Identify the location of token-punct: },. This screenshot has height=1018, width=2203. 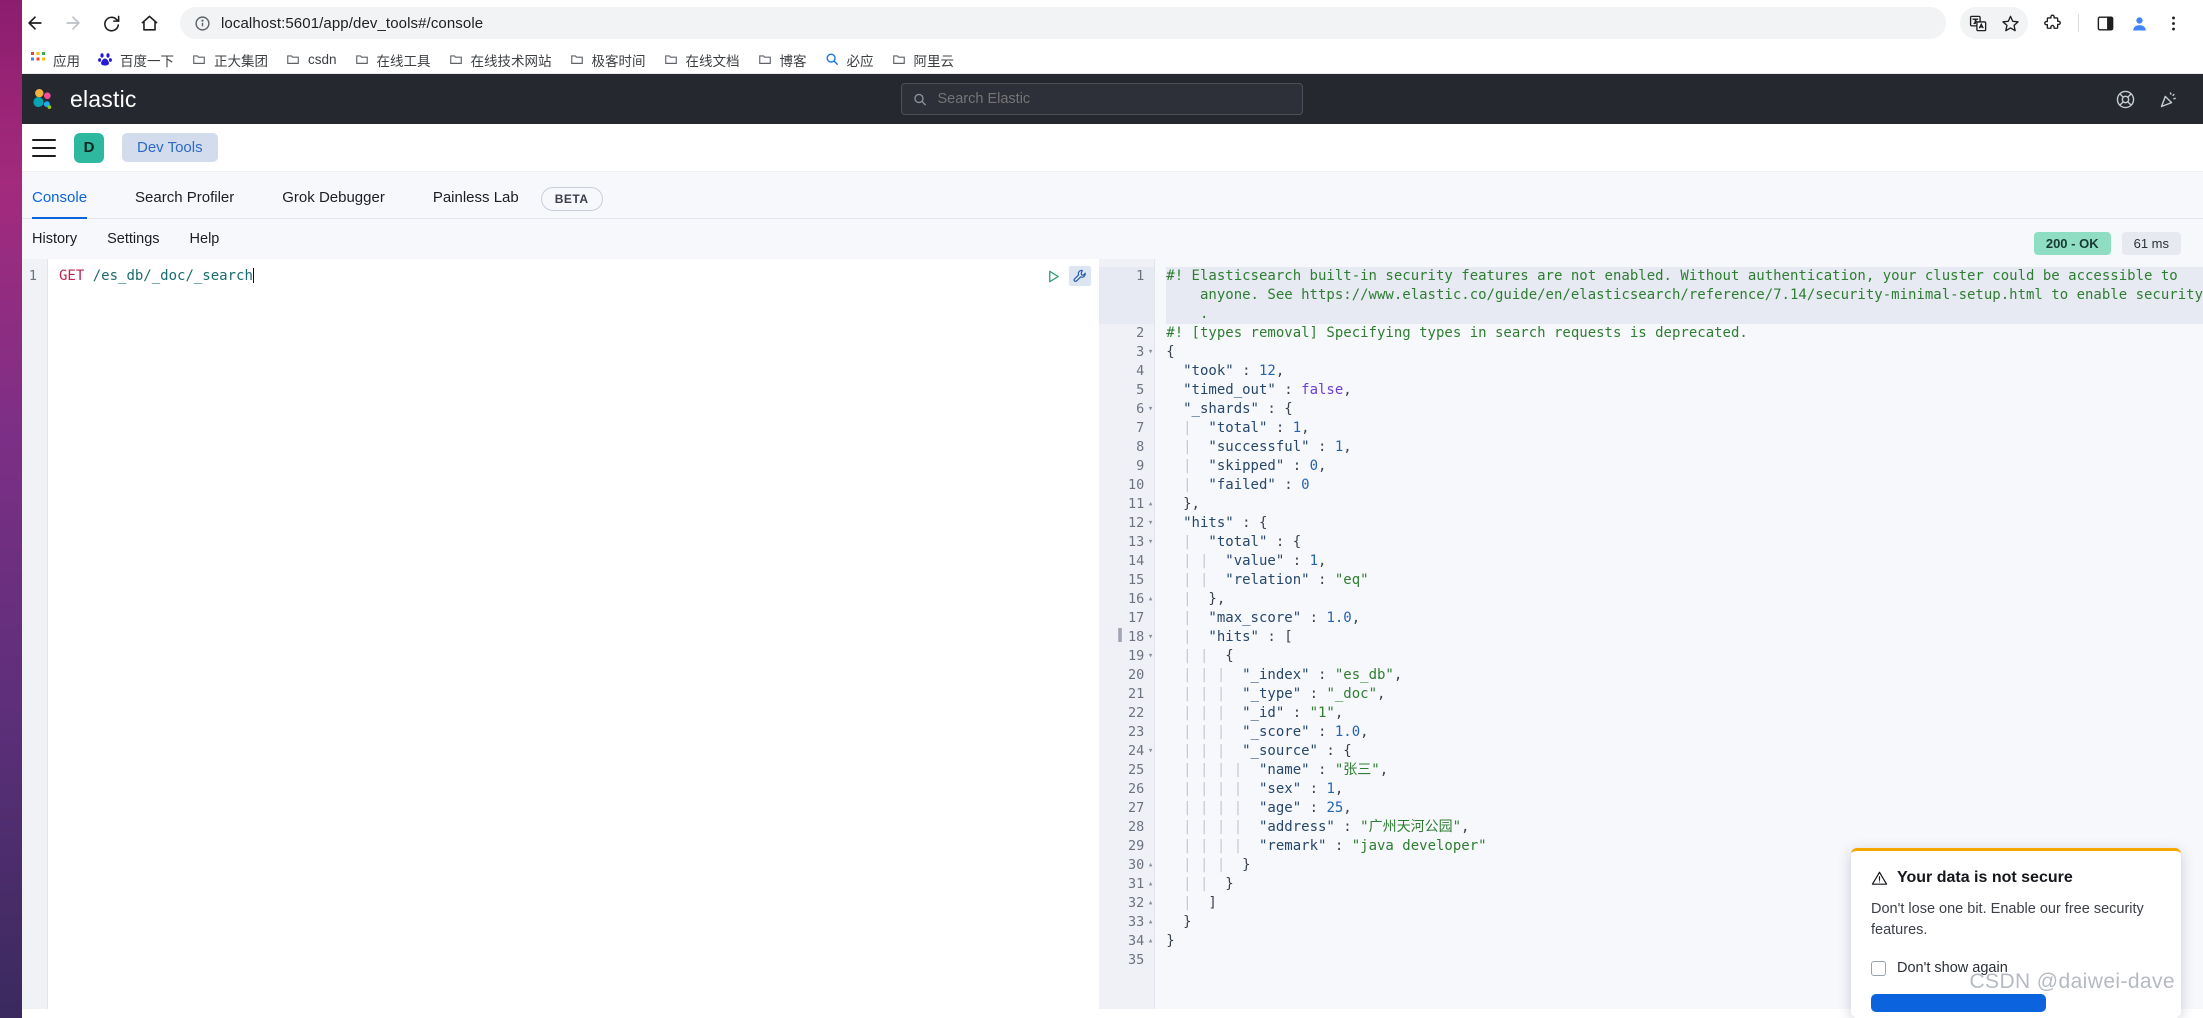
(1212, 599).